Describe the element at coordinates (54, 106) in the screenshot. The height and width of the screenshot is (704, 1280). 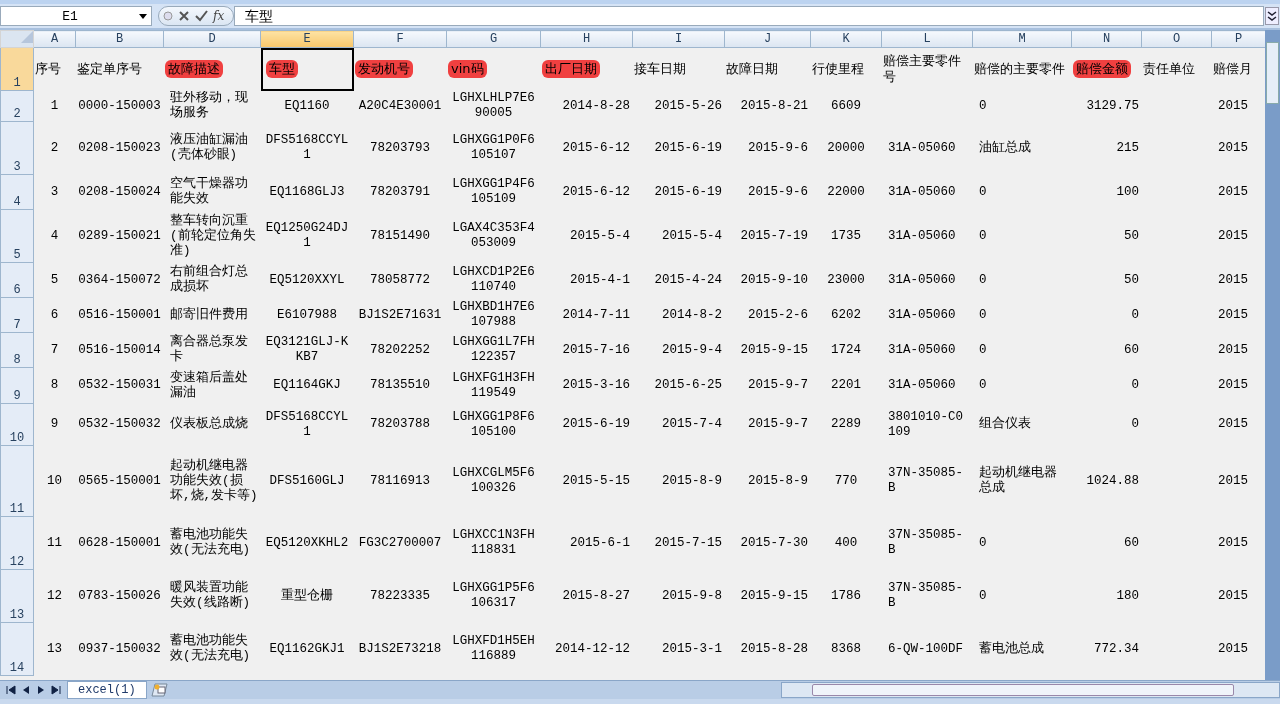
I see `table-cell-text: 1` at that location.